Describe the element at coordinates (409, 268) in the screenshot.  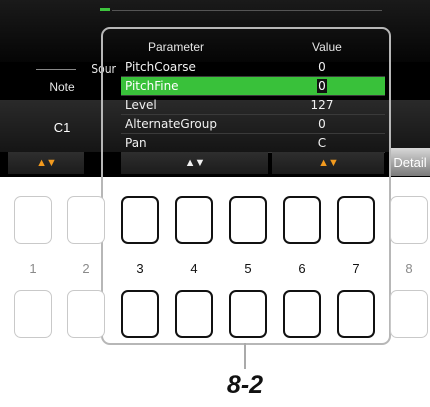
I see `button-number-8: 8` at that location.